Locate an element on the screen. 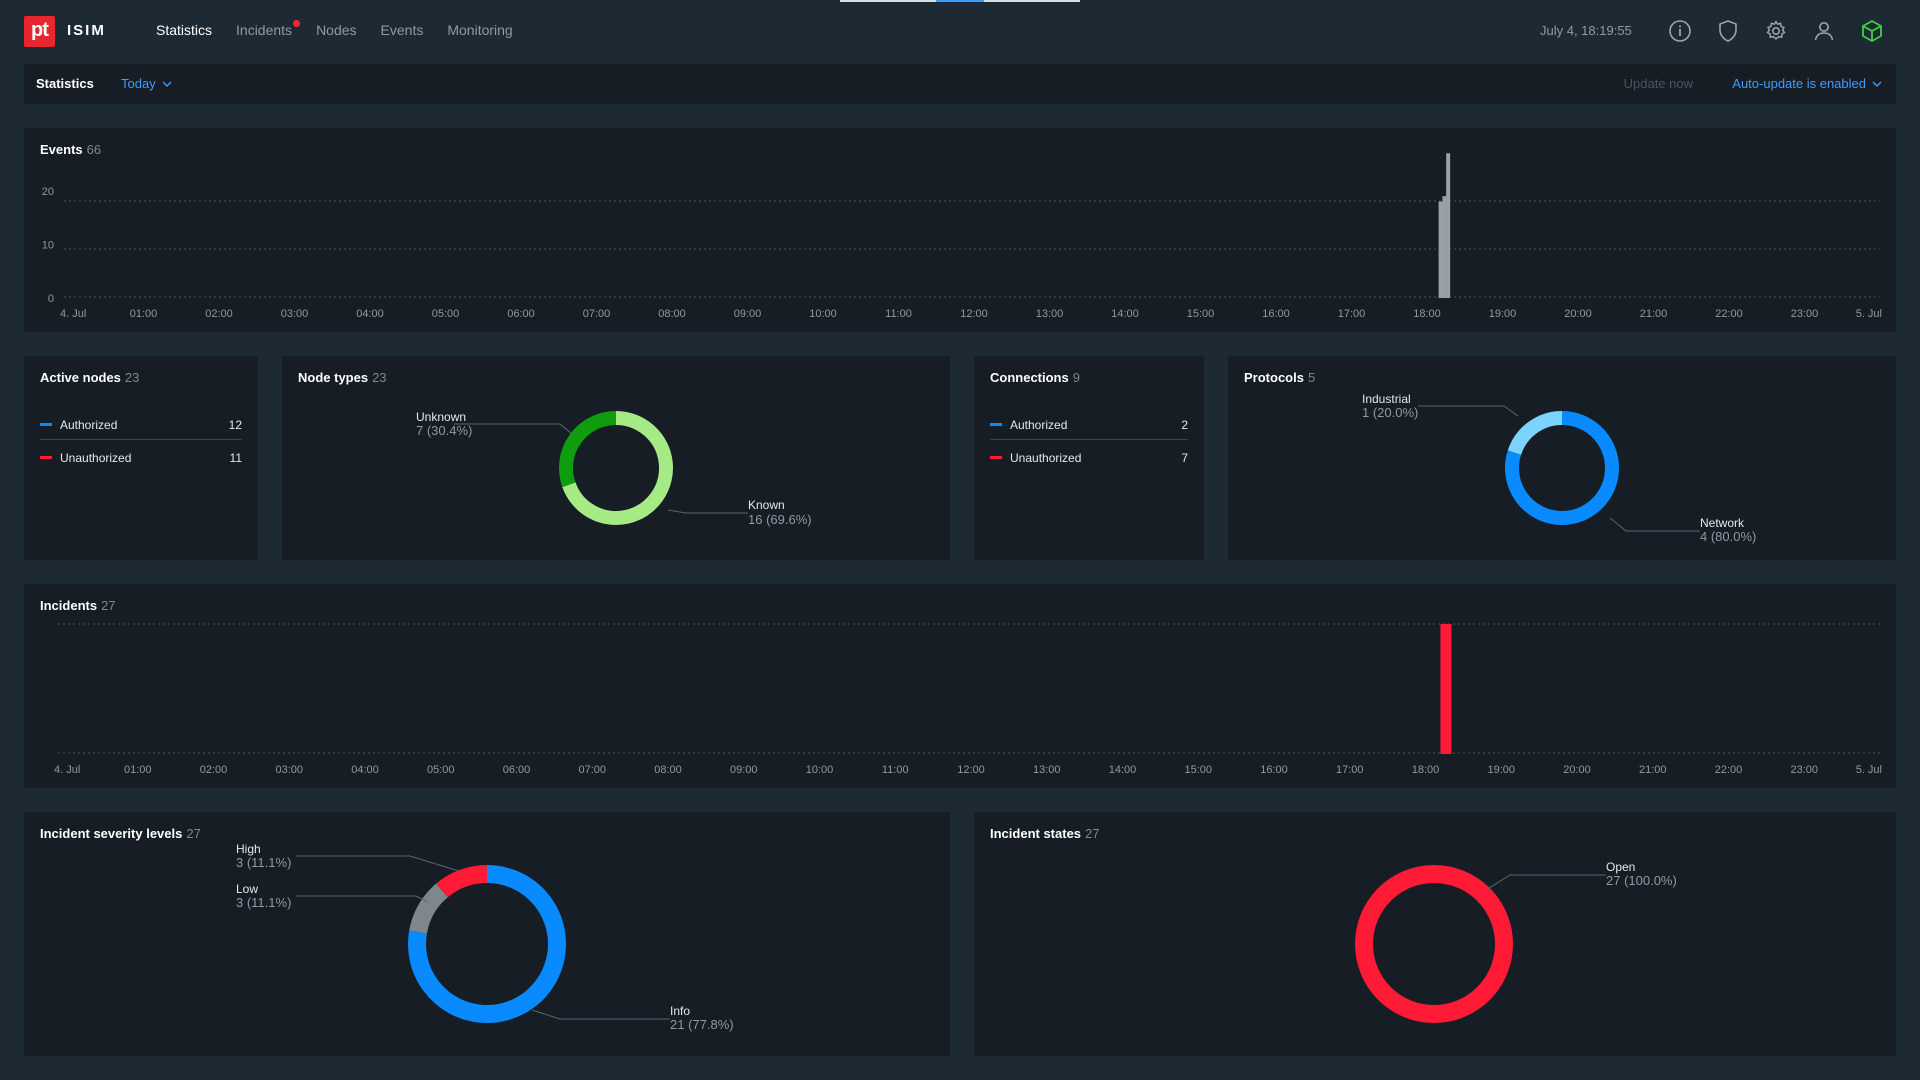 Image resolution: width=1920 pixels, height=1080 pixels. known-label: Known is located at coordinates (766, 505).